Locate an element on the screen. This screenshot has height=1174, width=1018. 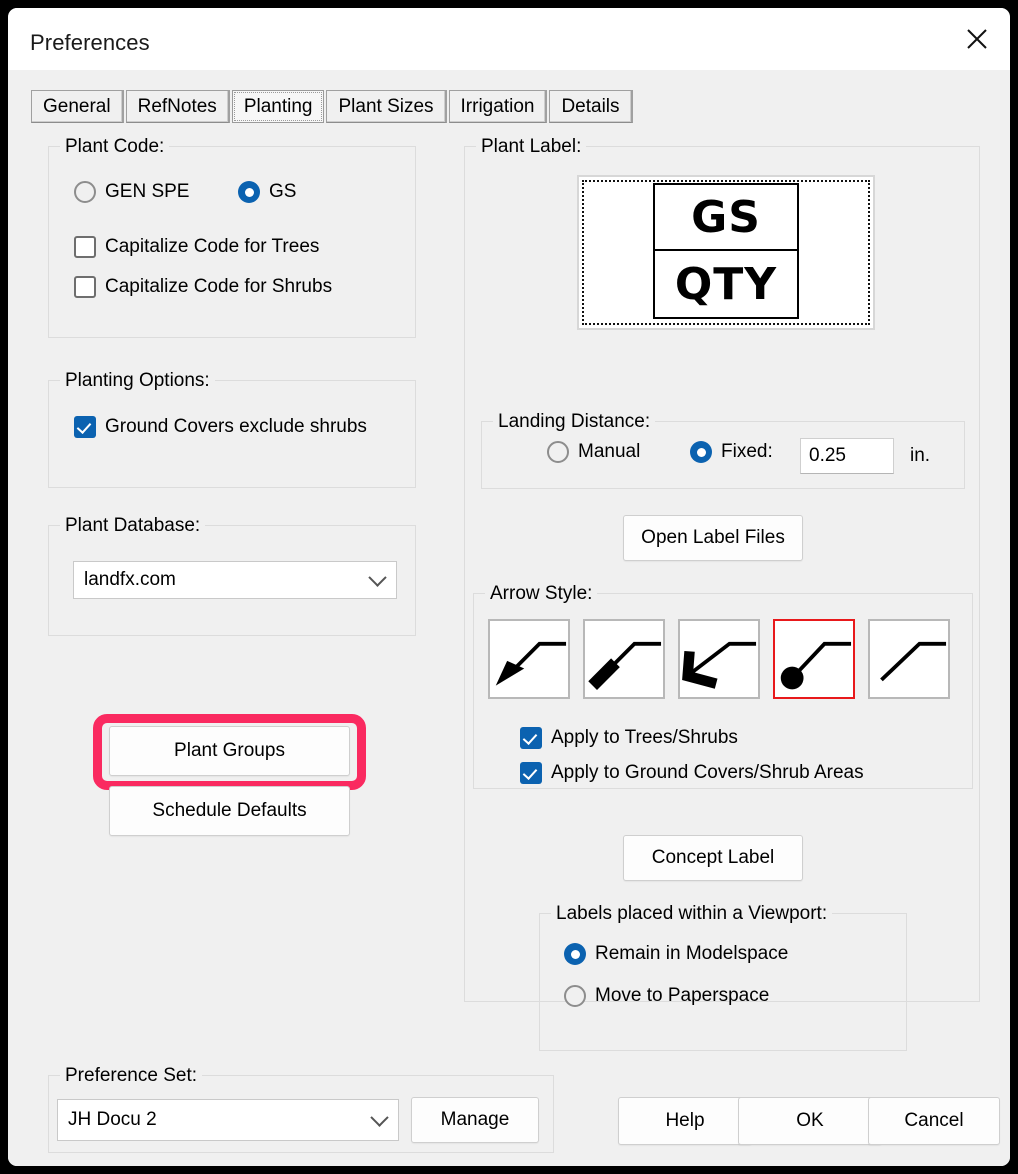
checkbox-apply-trees-shrubs-indicator is located at coordinates (531, 738).